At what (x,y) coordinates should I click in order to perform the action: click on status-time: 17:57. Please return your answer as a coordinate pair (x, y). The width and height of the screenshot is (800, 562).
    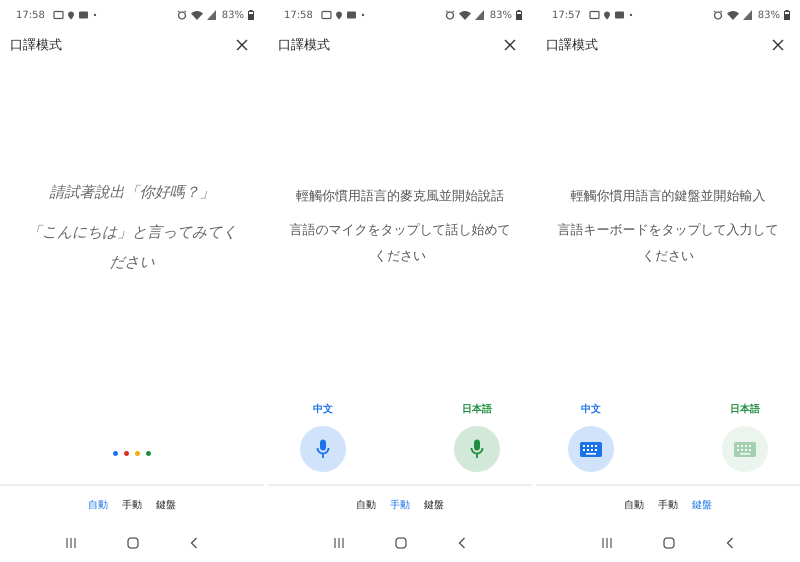
    Looking at the image, I should click on (566, 15).